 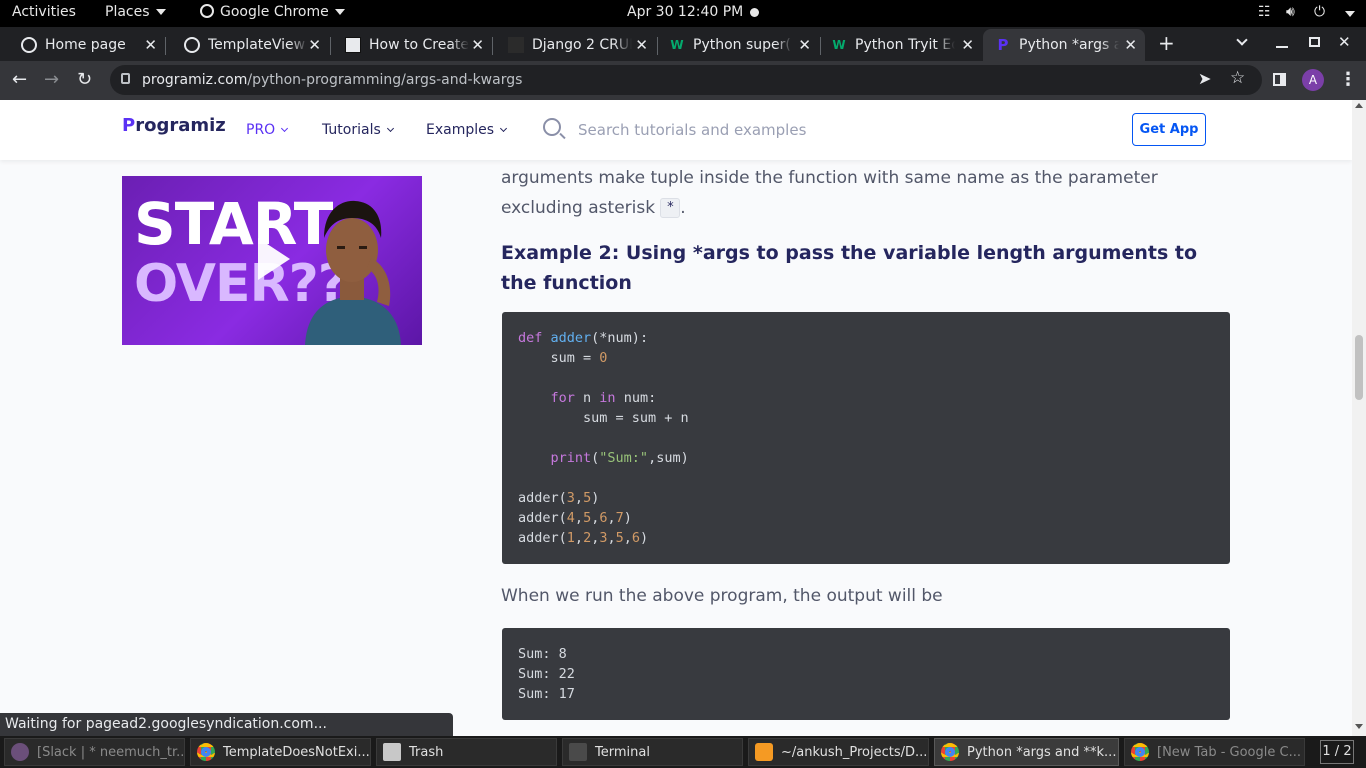 I want to click on nav-examples: Examples, so click(x=467, y=130).